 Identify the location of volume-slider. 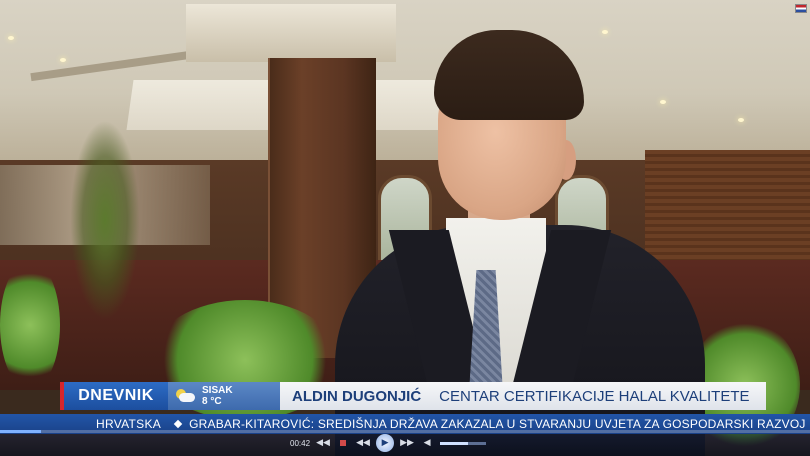
(463, 443).